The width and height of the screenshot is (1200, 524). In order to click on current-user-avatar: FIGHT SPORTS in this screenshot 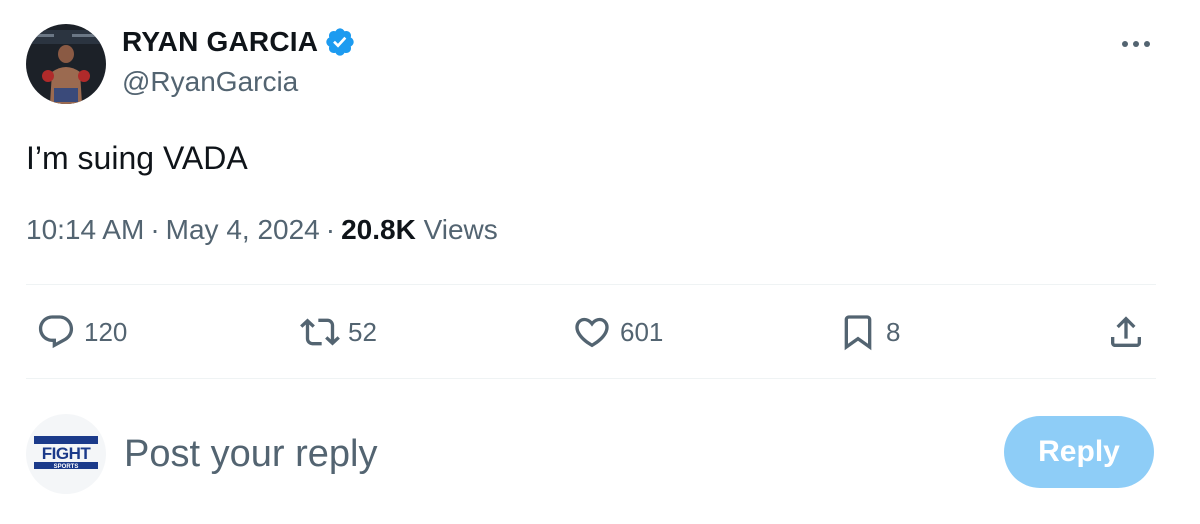, I will do `click(66, 454)`.